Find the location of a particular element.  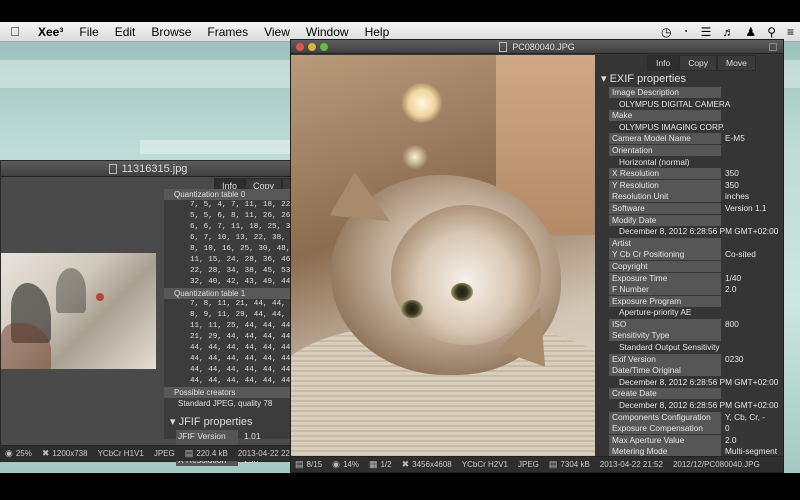

exif-row: Components Configuration Y, Cb, Cr, - is located at coordinates (696, 417).